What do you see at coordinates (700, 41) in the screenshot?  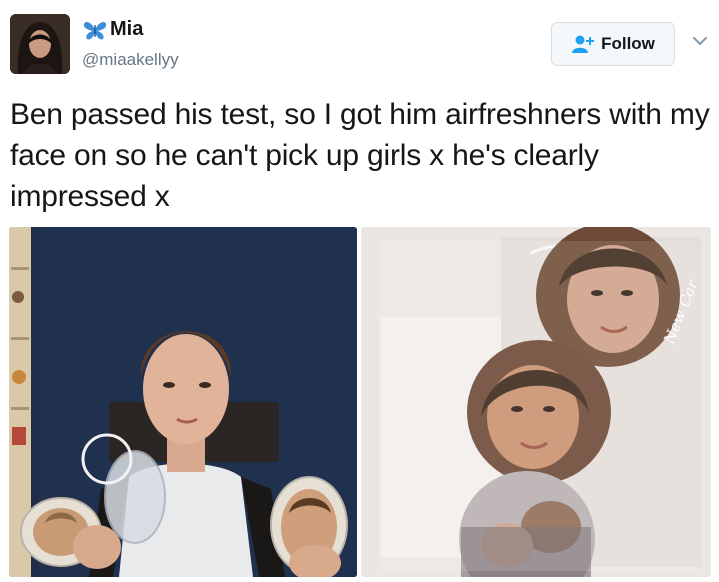 I see `chevron-down-icon` at bounding box center [700, 41].